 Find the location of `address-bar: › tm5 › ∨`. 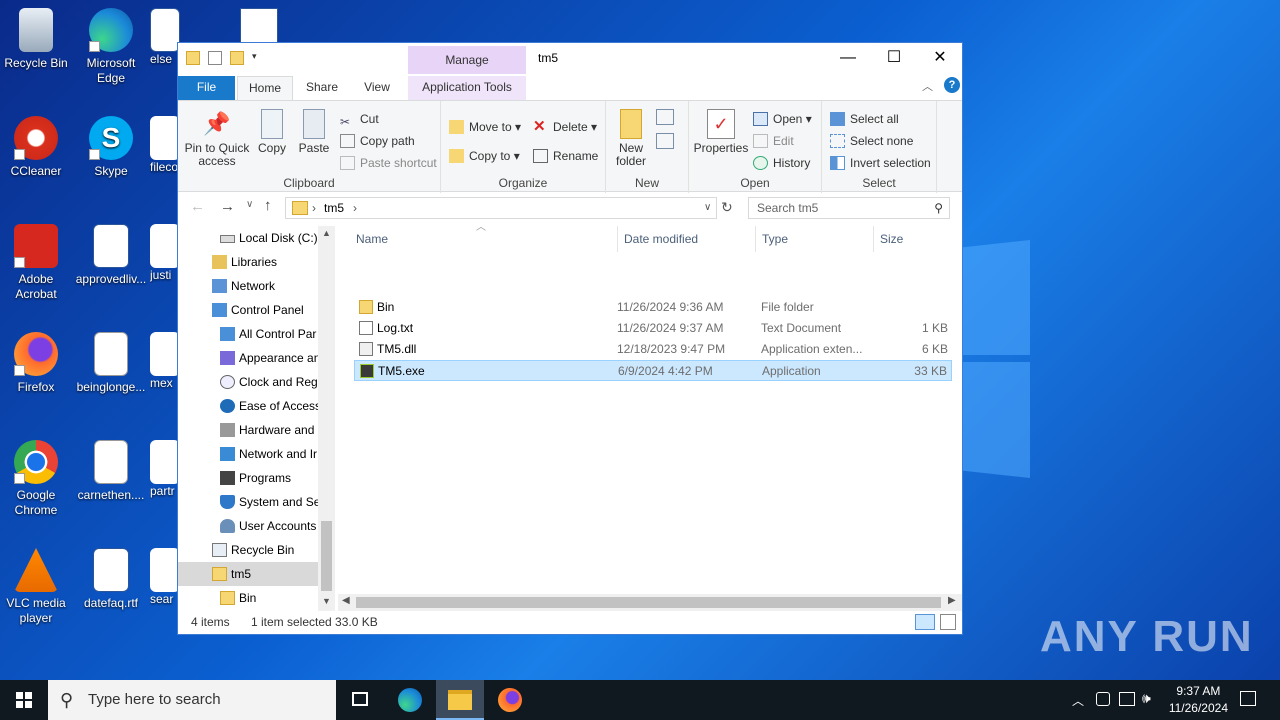

address-bar: › tm5 › ∨ is located at coordinates (501, 208).